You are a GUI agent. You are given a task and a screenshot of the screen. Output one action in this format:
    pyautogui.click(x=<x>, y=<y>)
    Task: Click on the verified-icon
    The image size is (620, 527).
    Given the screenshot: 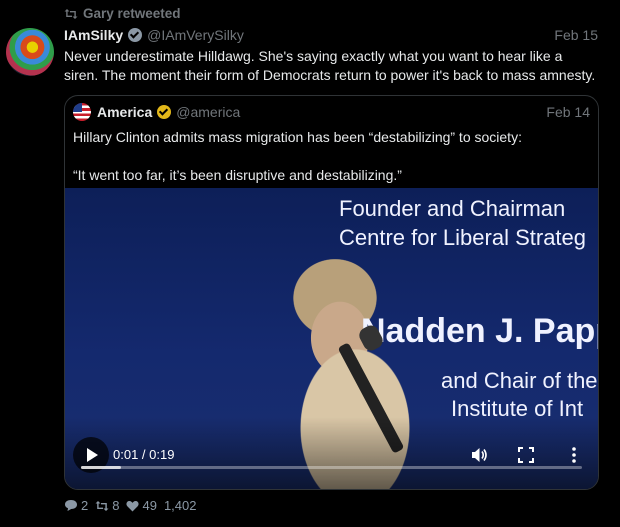 What is the action you would take?
    pyautogui.click(x=135, y=35)
    